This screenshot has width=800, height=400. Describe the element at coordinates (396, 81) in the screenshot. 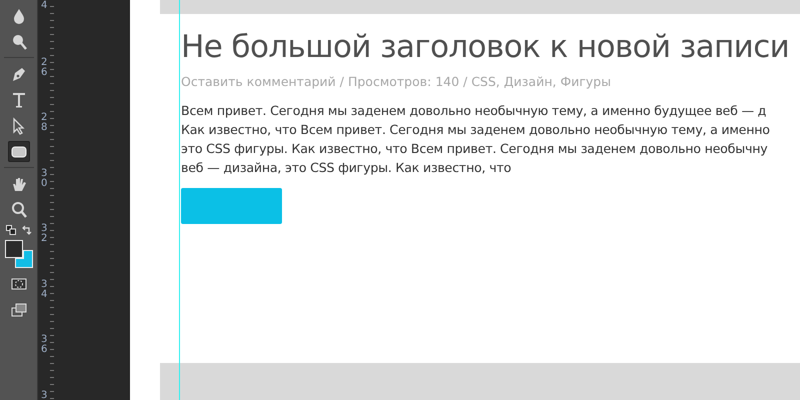

I see `post-meta: Оставить комментарий / Просмотров: 140 / CSS, Дизайн, Фигуры` at that location.